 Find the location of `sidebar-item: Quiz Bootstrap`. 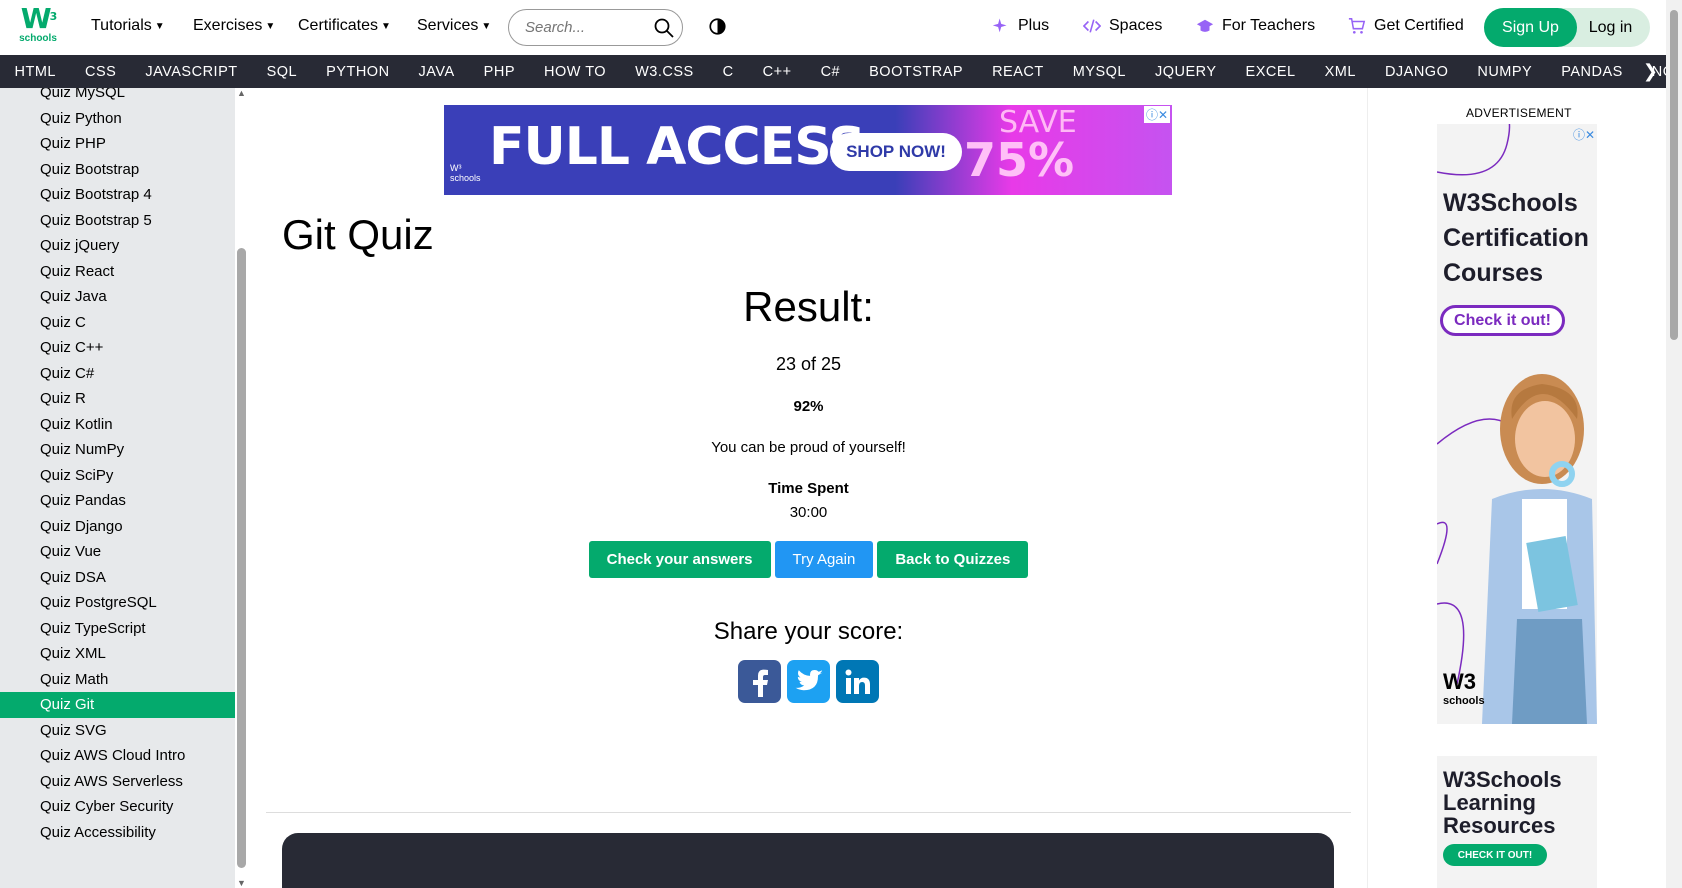

sidebar-item: Quiz Bootstrap is located at coordinates (117, 170).